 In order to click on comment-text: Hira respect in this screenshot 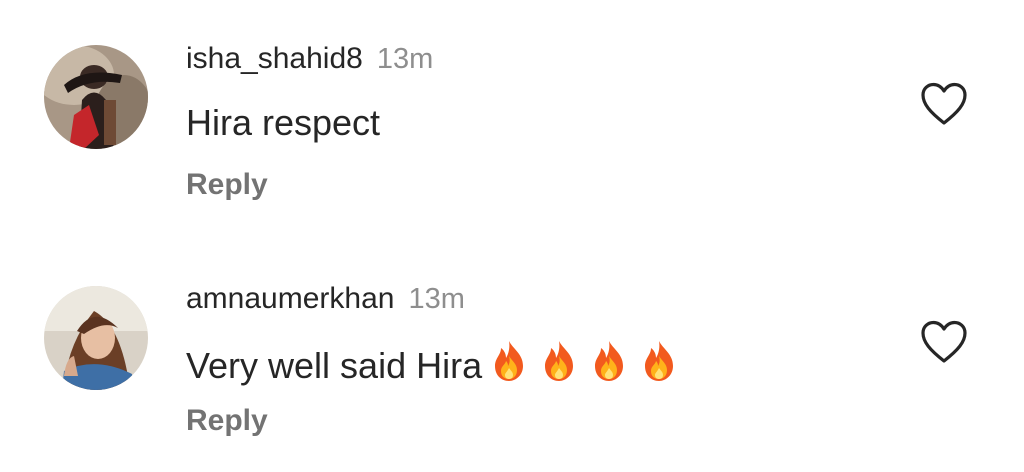, I will do `click(283, 123)`.